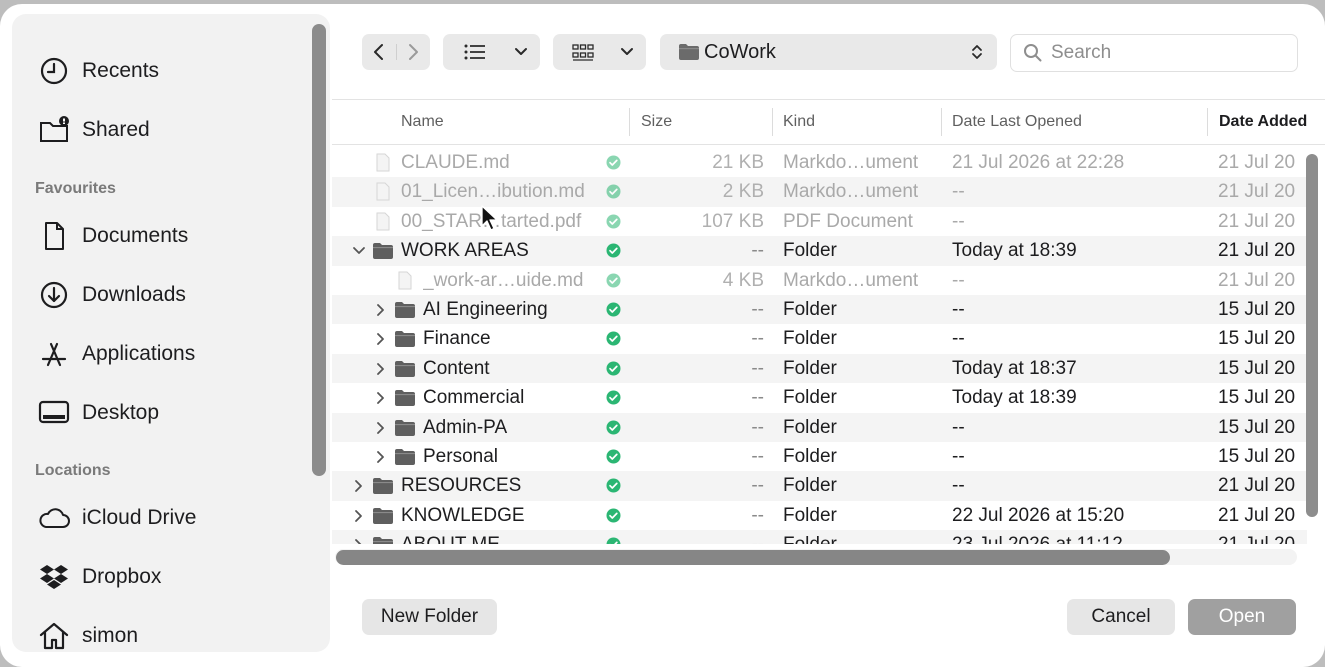 The width and height of the screenshot is (1325, 667). Describe the element at coordinates (112, 295) in the screenshot. I see `sidebar-item-downloads: Downloads` at that location.